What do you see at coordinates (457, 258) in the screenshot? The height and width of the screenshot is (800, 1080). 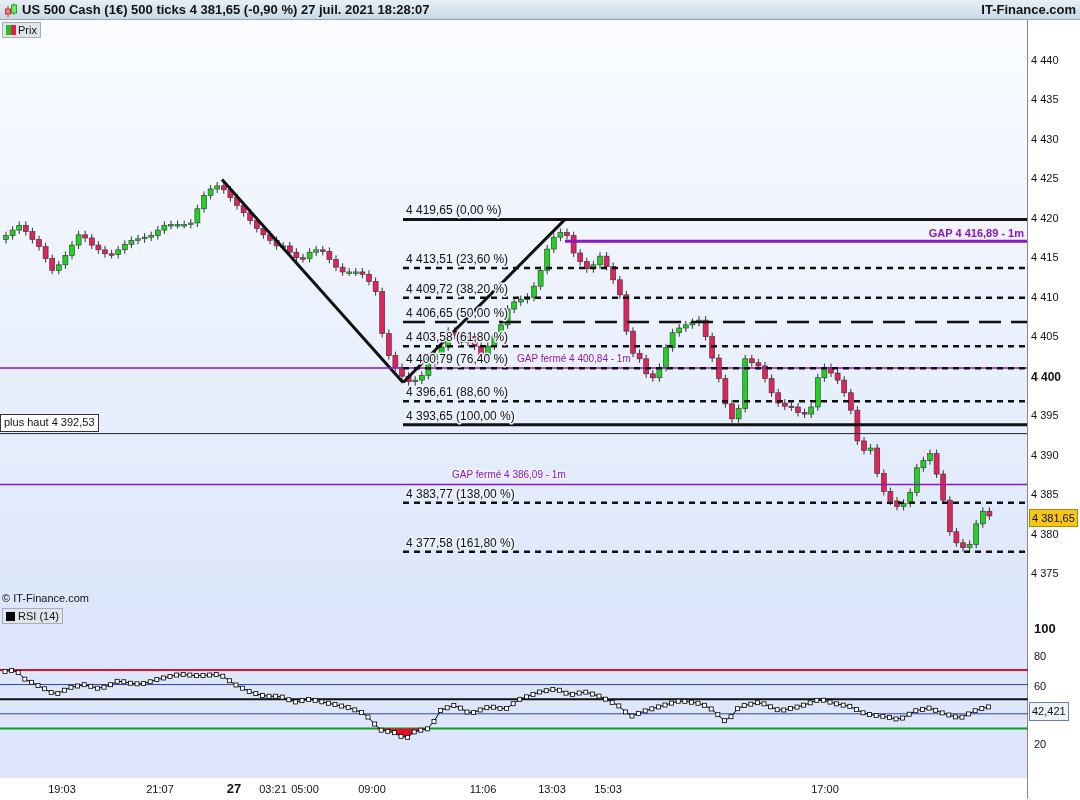 I see `fib-level-label: 4 413,51 (23,60 %)` at bounding box center [457, 258].